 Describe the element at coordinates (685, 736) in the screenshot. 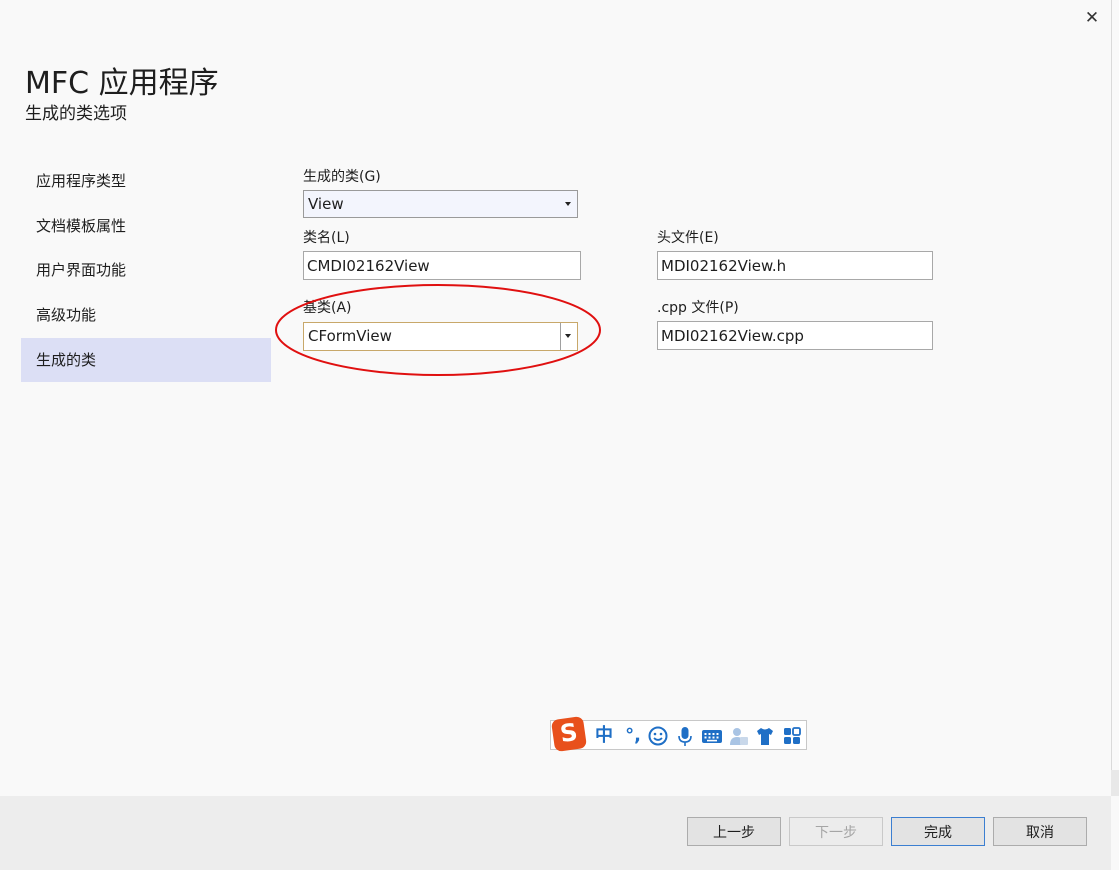

I see `microphone-icon` at that location.